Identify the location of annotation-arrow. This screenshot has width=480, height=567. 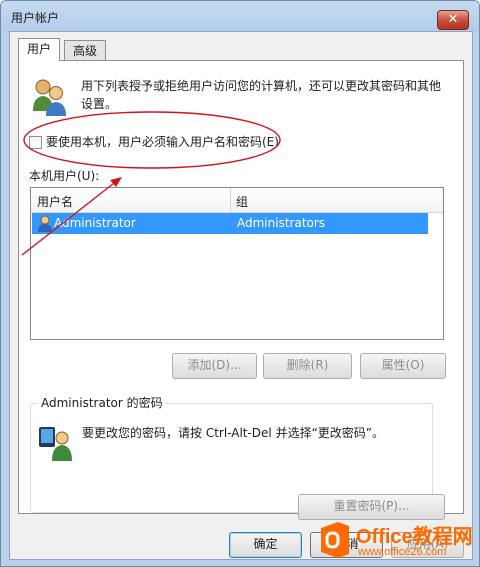
(70, 217).